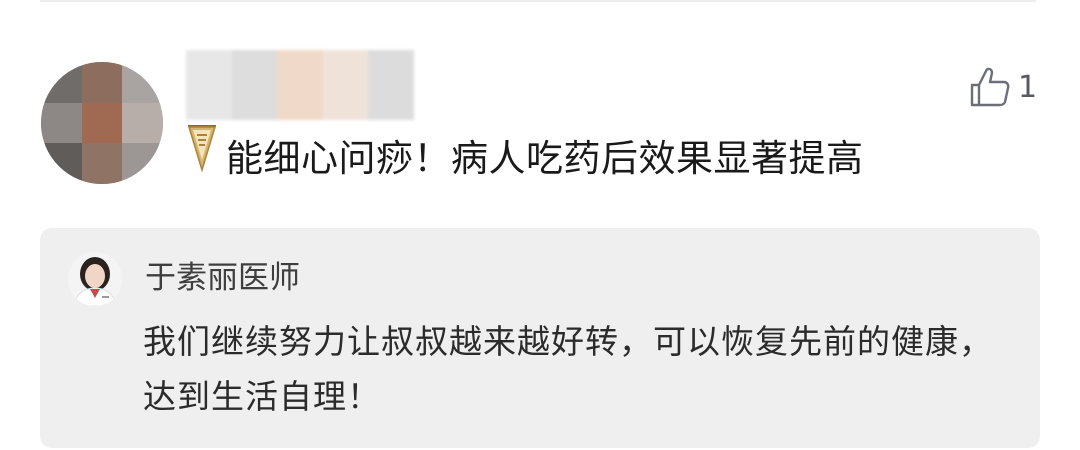 Image resolution: width=1080 pixels, height=450 pixels. Describe the element at coordinates (222, 278) in the screenshot. I see `reply-author-name: 于素丽医师` at that location.